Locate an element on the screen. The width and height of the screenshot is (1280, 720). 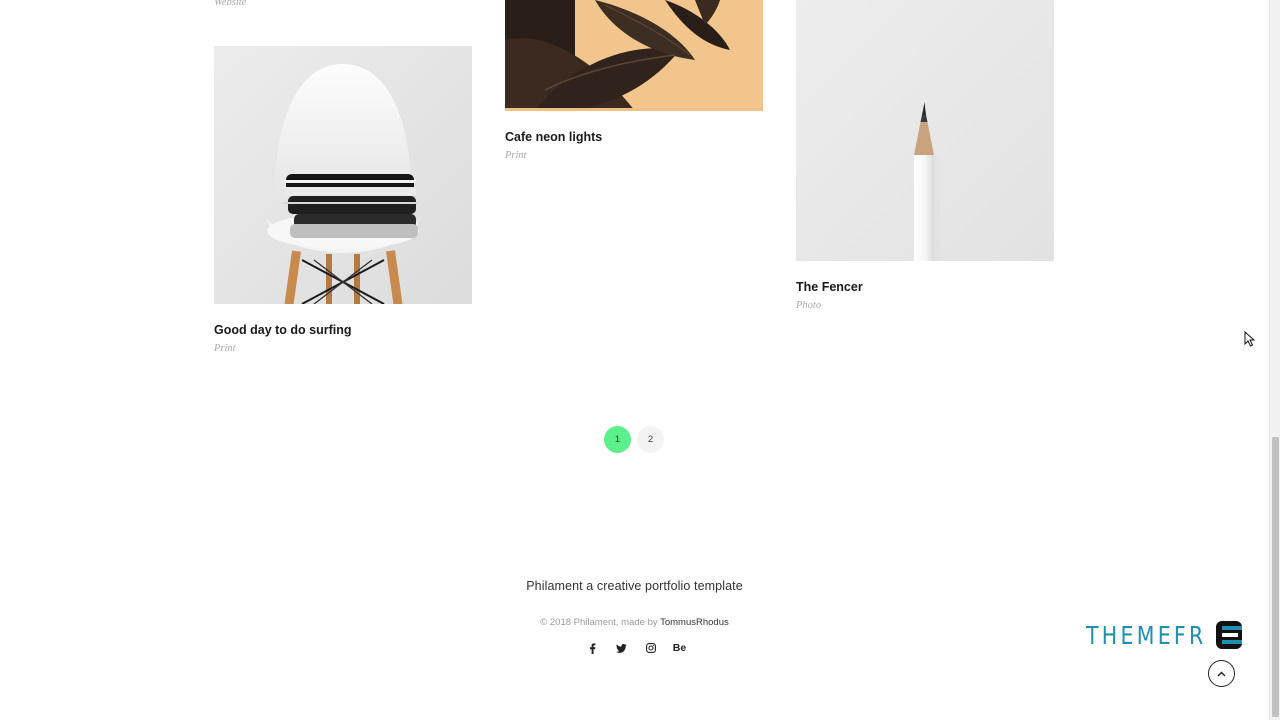
page-2-button: 2 is located at coordinates (650, 439).